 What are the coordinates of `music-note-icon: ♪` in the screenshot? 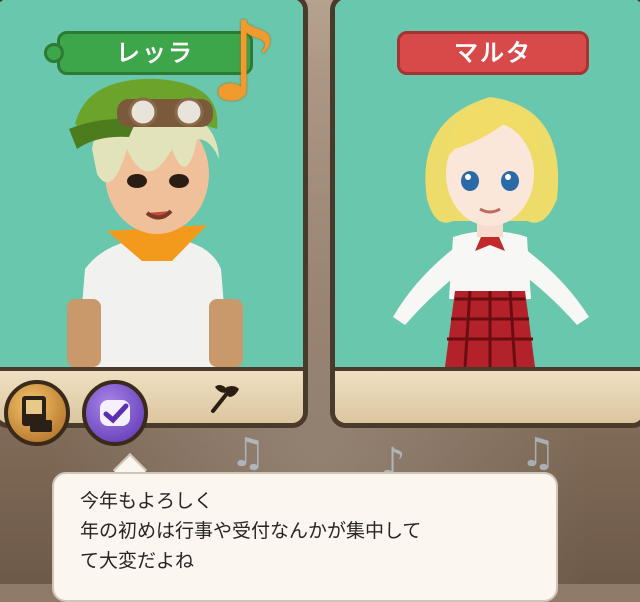 It's located at (244, 63).